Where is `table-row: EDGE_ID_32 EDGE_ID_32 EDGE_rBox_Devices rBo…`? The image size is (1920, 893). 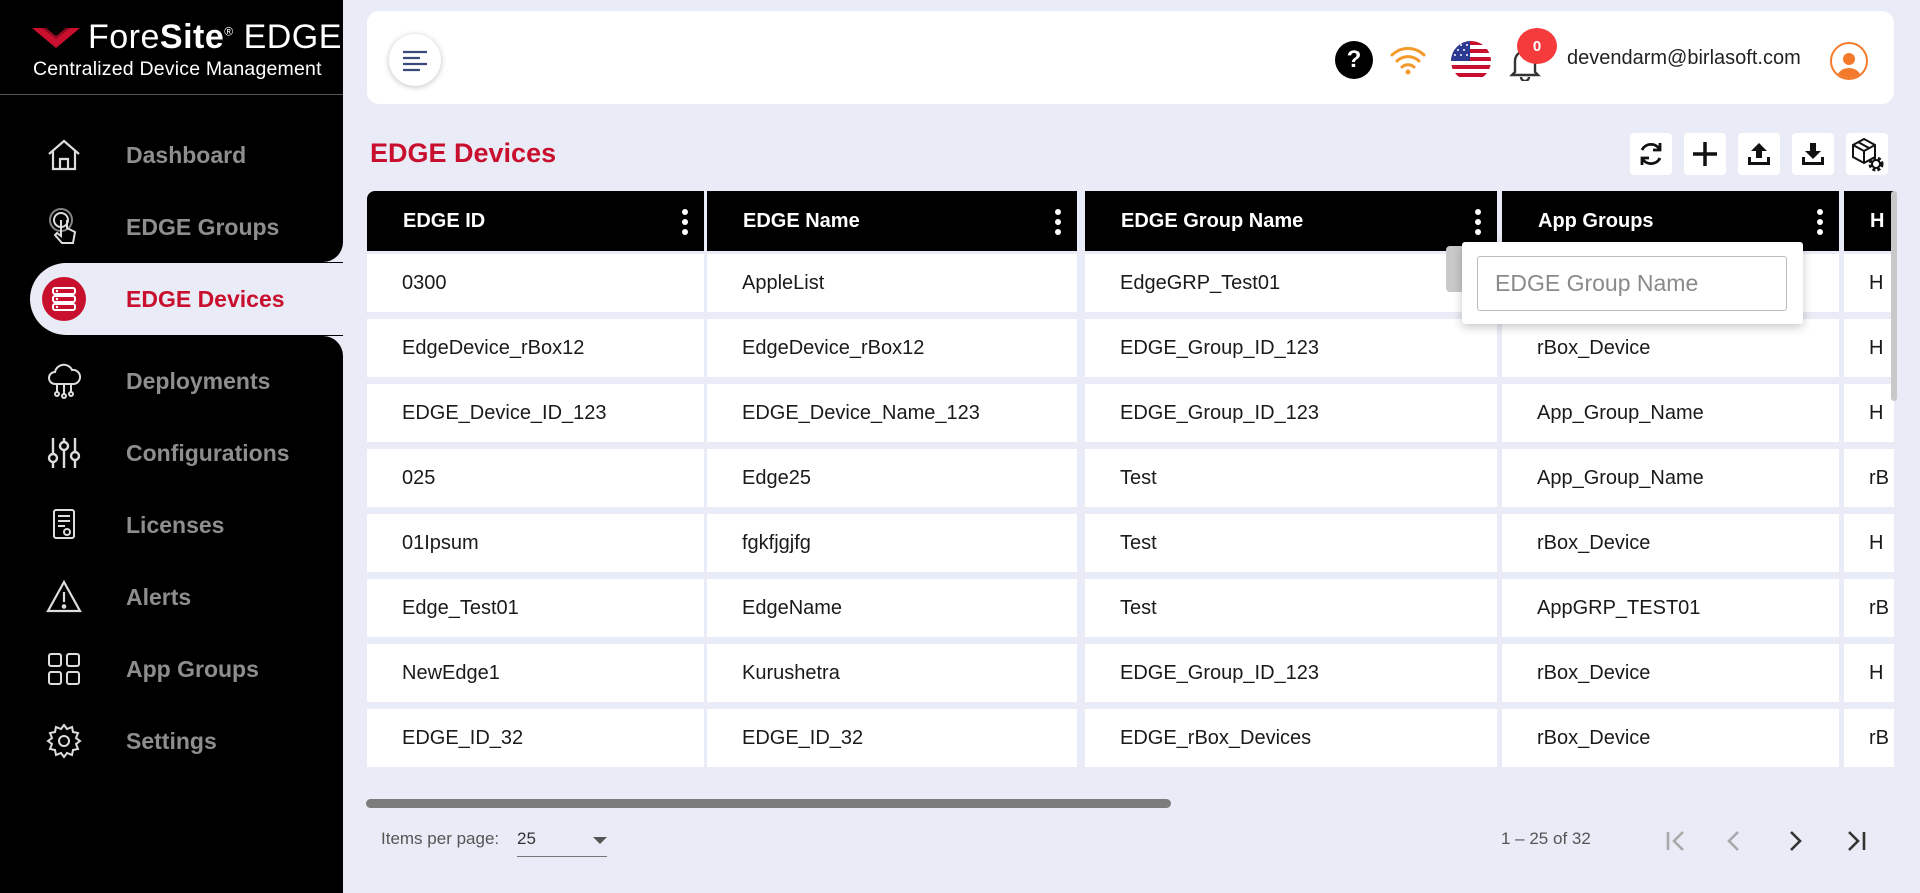 table-row: EDGE_ID_32 EDGE_ID_32 EDGE_rBox_Devices rBo… is located at coordinates (1130, 738).